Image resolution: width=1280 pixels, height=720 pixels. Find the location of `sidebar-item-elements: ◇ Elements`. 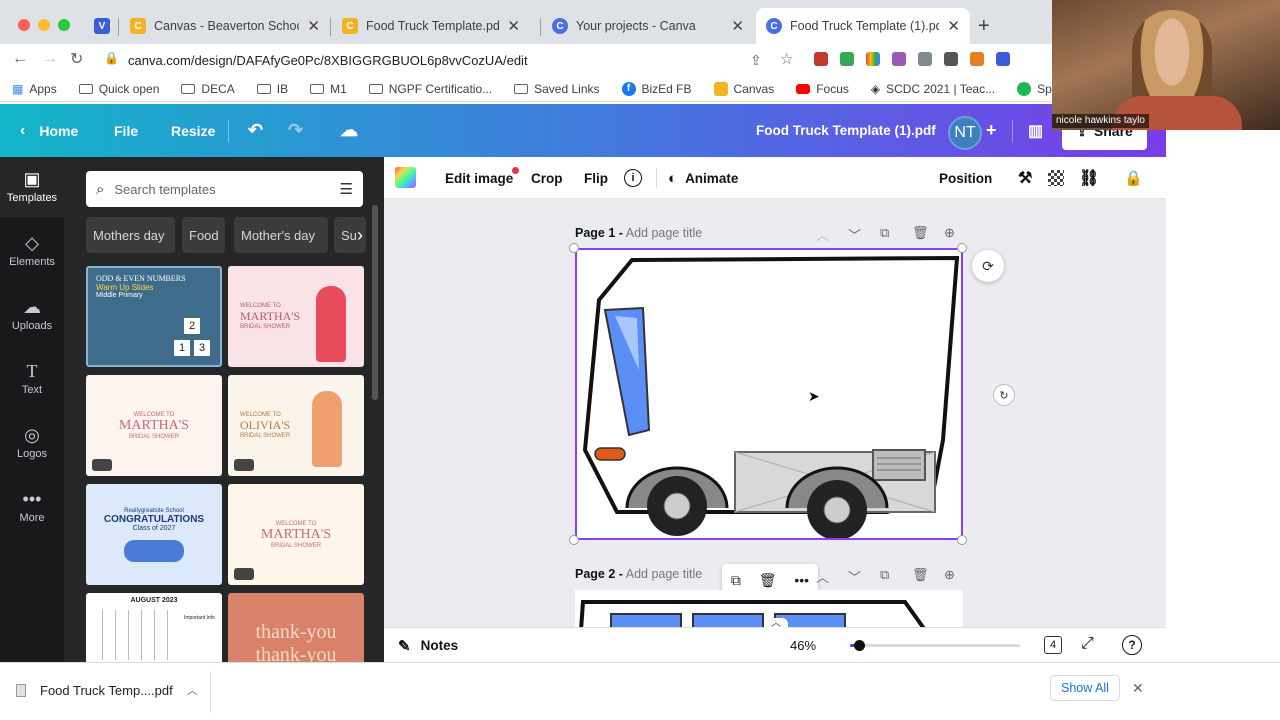

sidebar-item-elements: ◇ Elements is located at coordinates (32, 251).